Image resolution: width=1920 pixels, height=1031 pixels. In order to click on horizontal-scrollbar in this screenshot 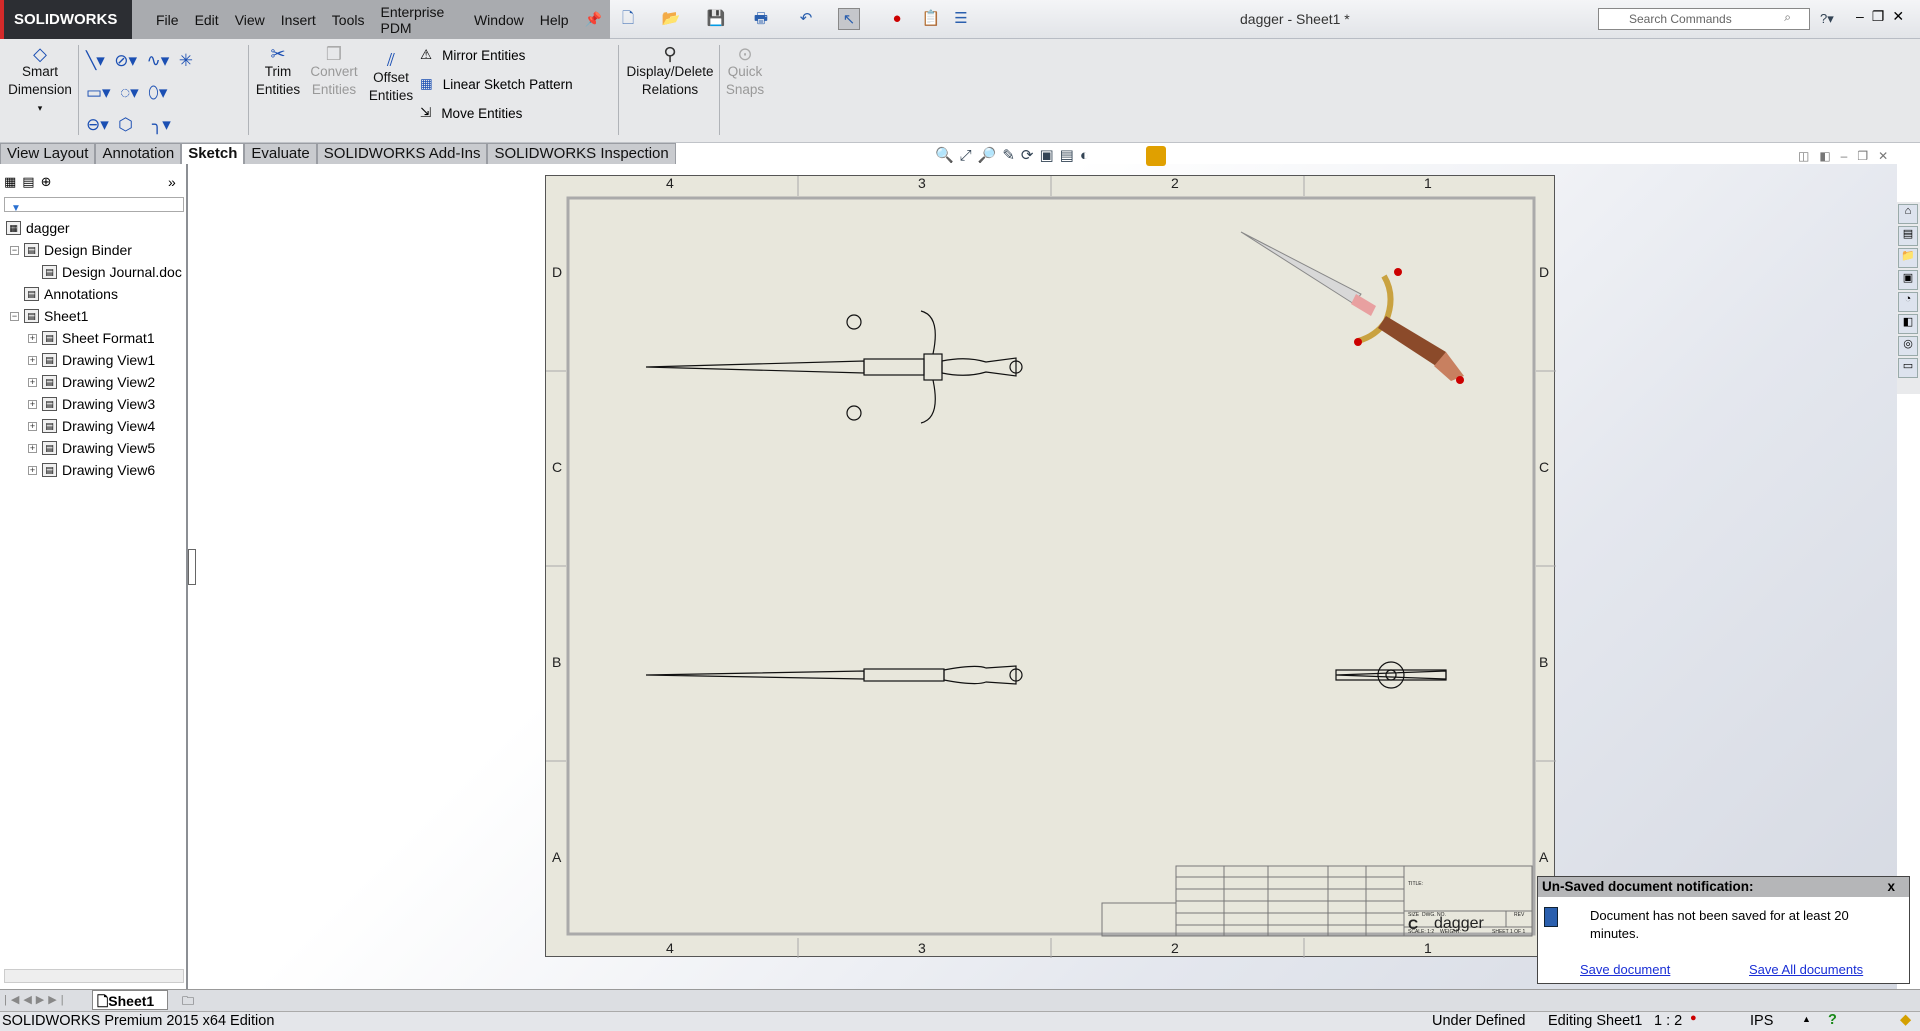, I will do `click(94, 976)`.